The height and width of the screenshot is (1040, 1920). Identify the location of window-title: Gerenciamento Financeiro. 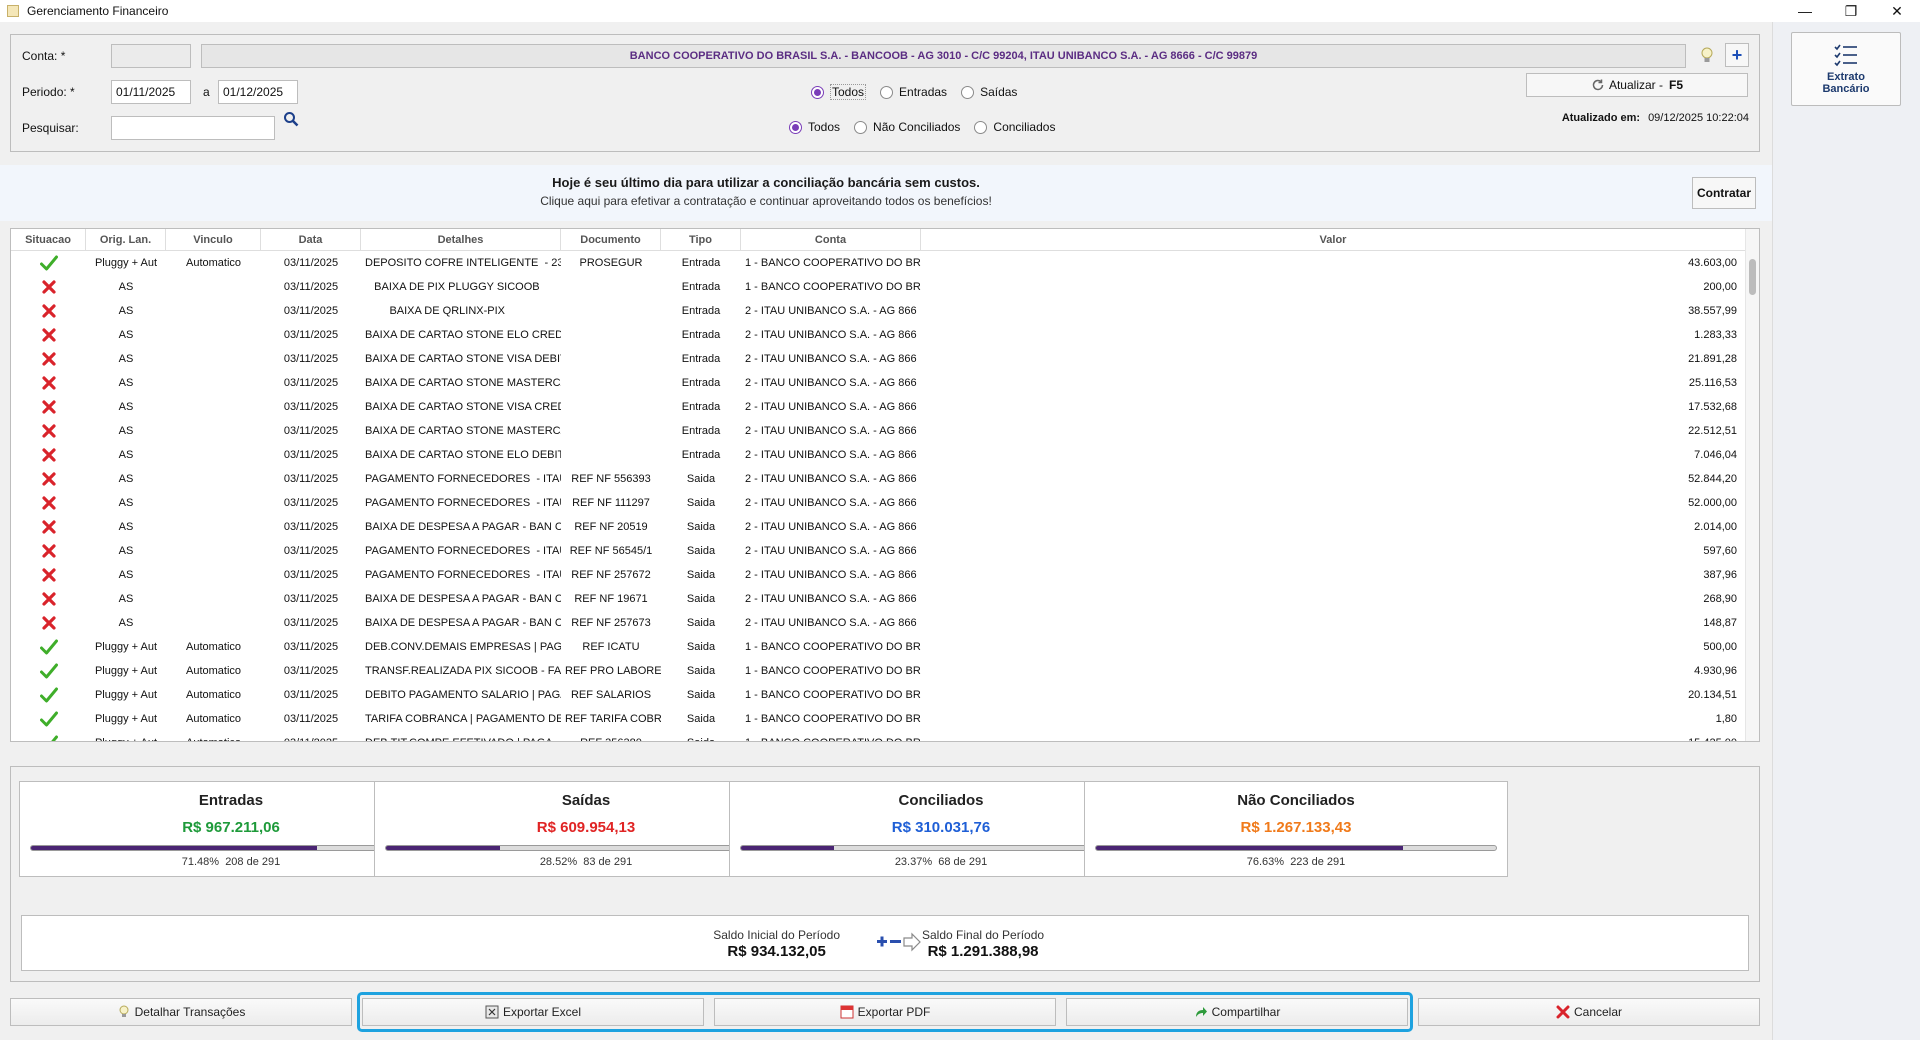
(98, 11).